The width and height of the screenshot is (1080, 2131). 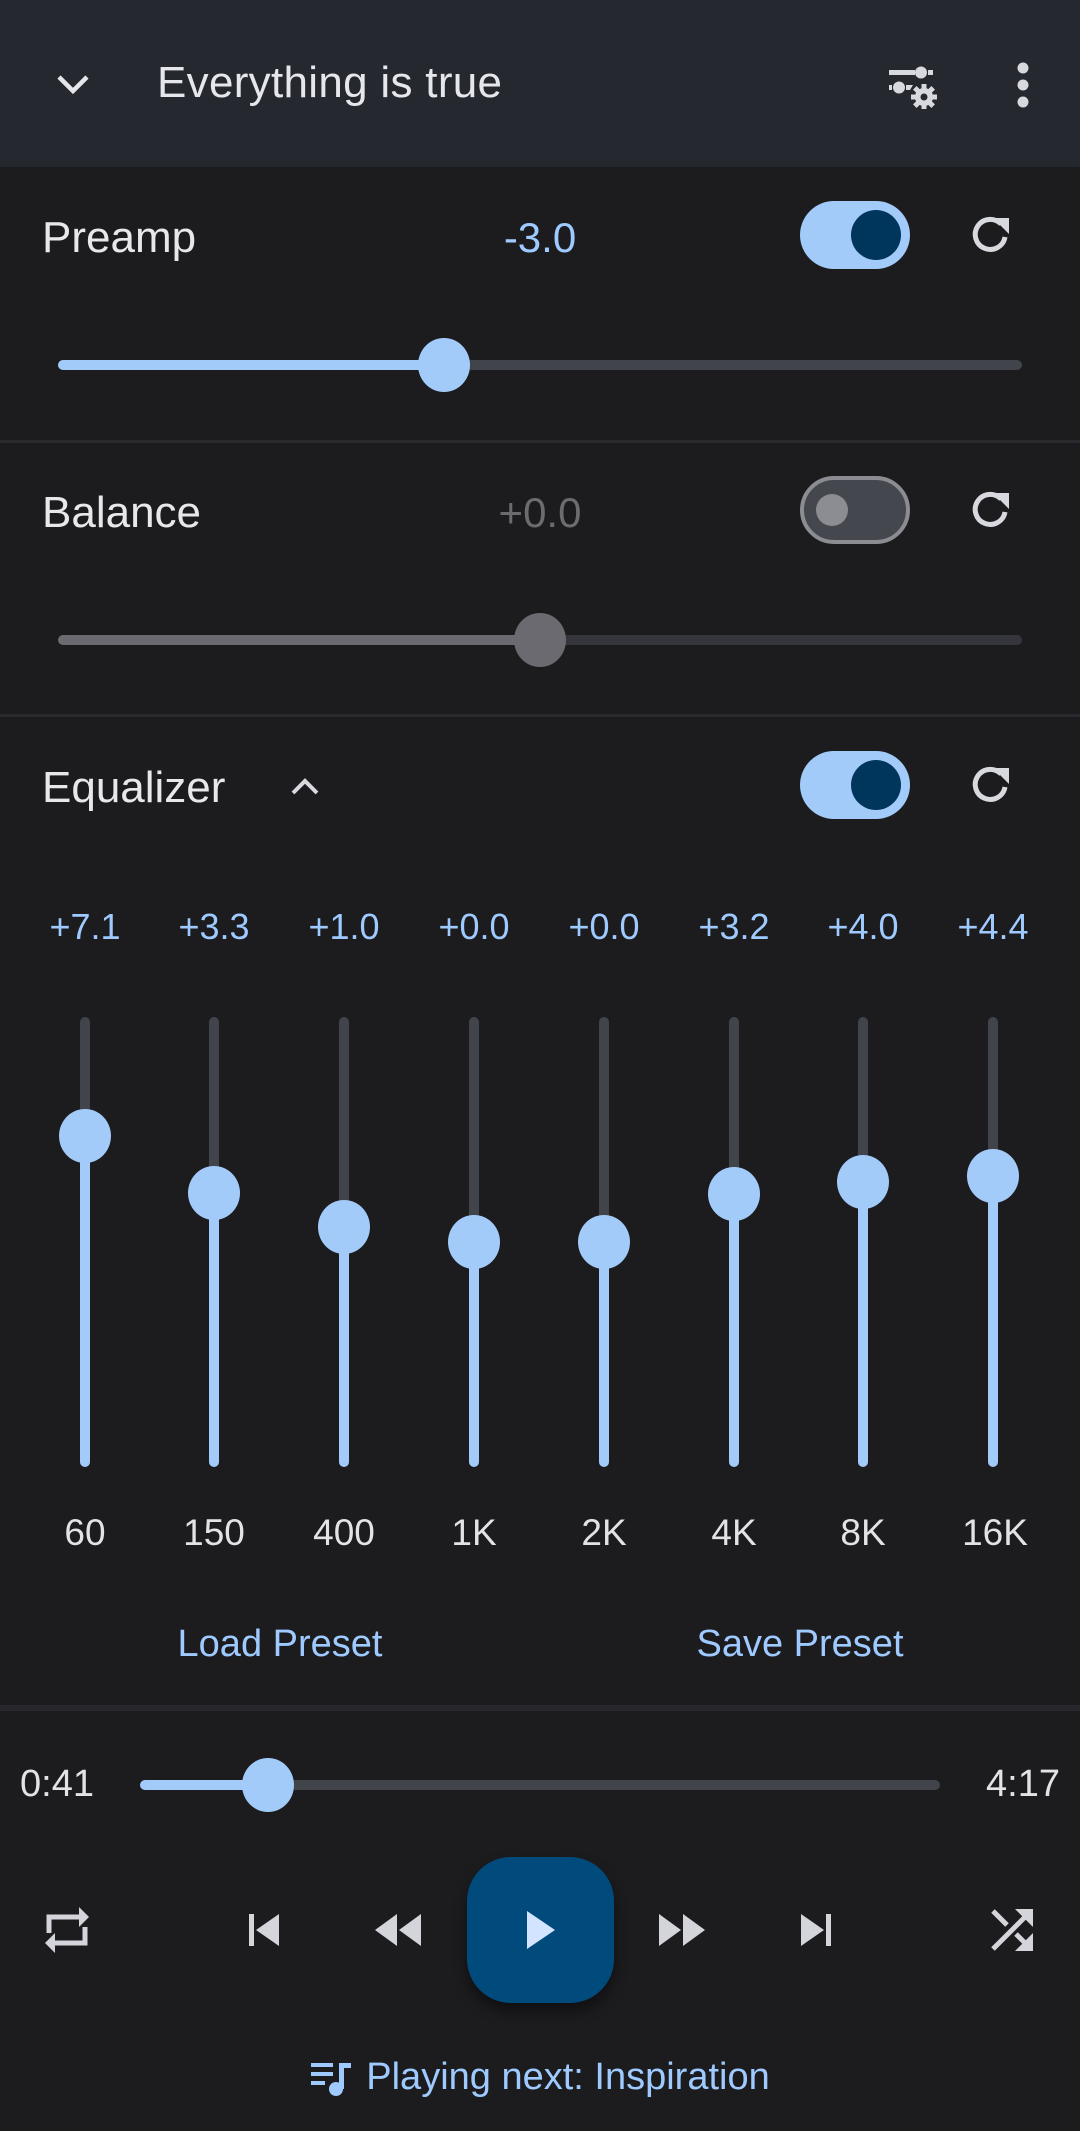 What do you see at coordinates (734, 926) in the screenshot?
I see `band-value: +3.2` at bounding box center [734, 926].